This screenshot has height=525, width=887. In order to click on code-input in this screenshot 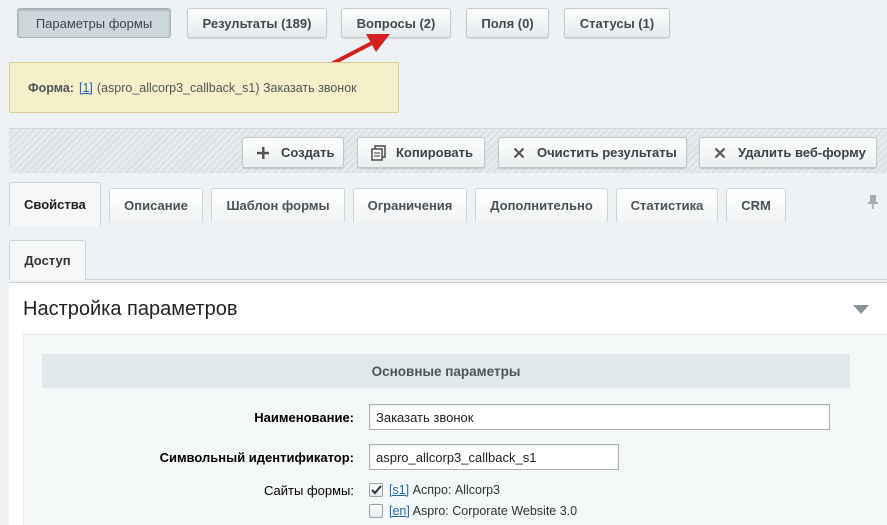, I will do `click(494, 457)`.